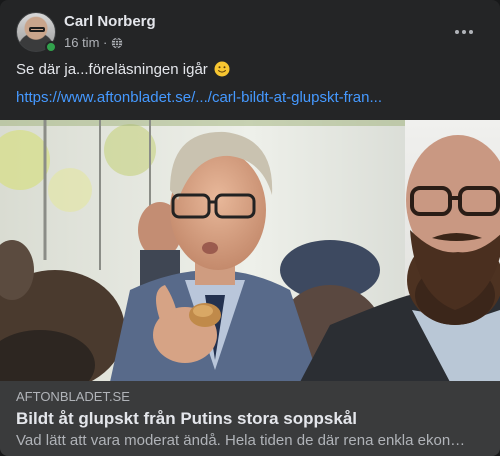 The width and height of the screenshot is (500, 456). Describe the element at coordinates (250, 70) in the screenshot. I see `post-text: Se där ja...föreläsningen igår` at that location.